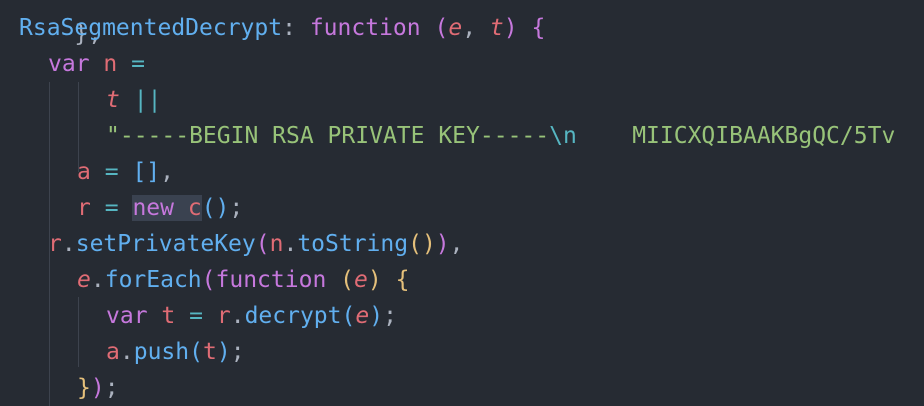 Image resolution: width=924 pixels, height=406 pixels. I want to click on code-line: t ||, so click(133, 100).